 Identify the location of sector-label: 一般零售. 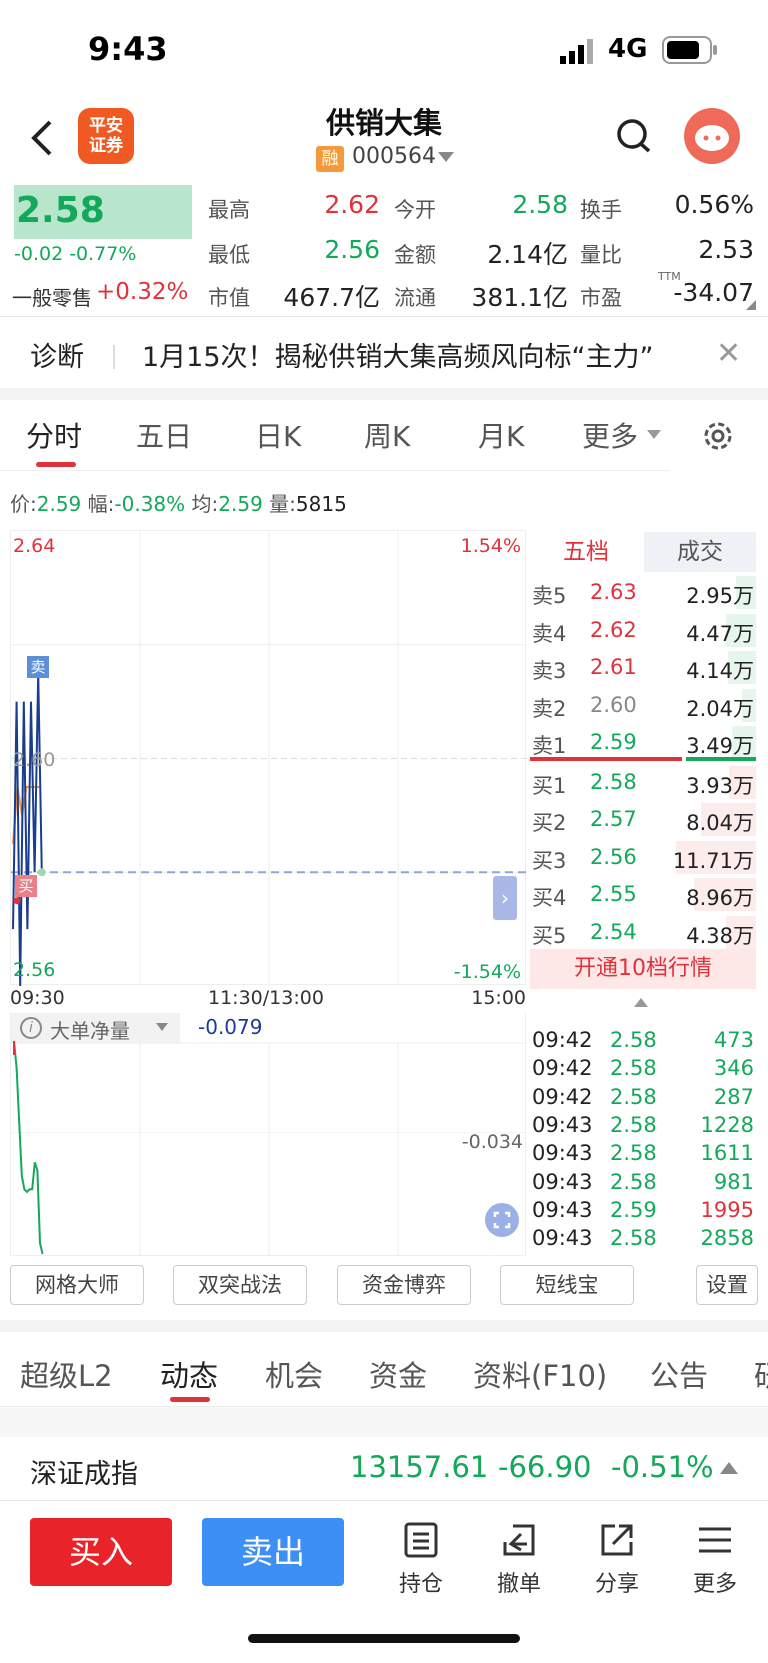
(52, 296).